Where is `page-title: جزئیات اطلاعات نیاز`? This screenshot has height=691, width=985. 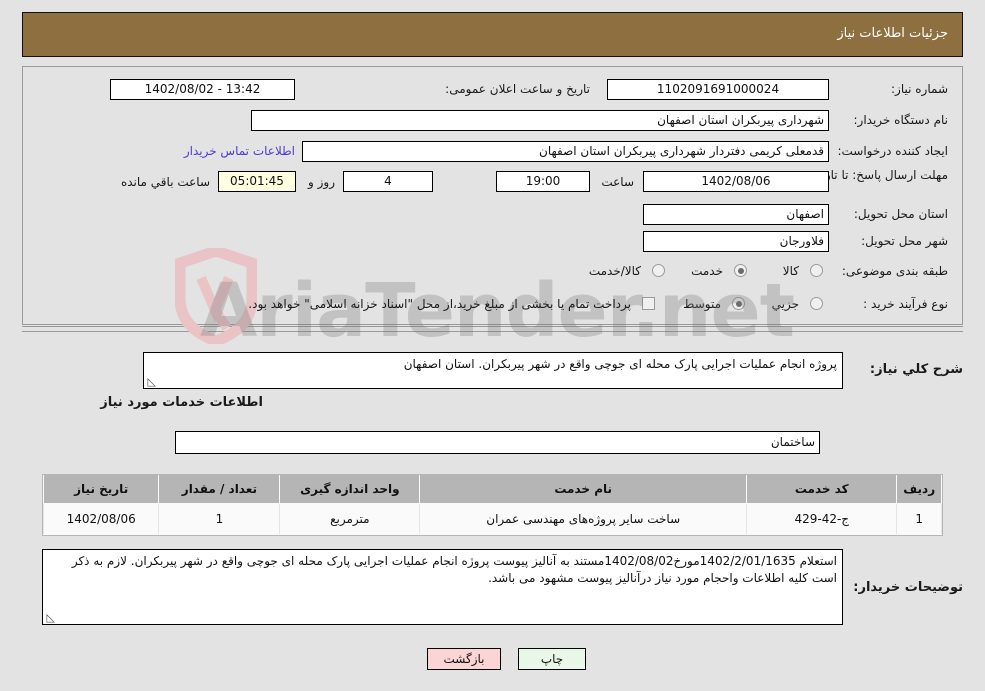 page-title: جزئیات اطلاعات نیاز is located at coordinates (892, 33).